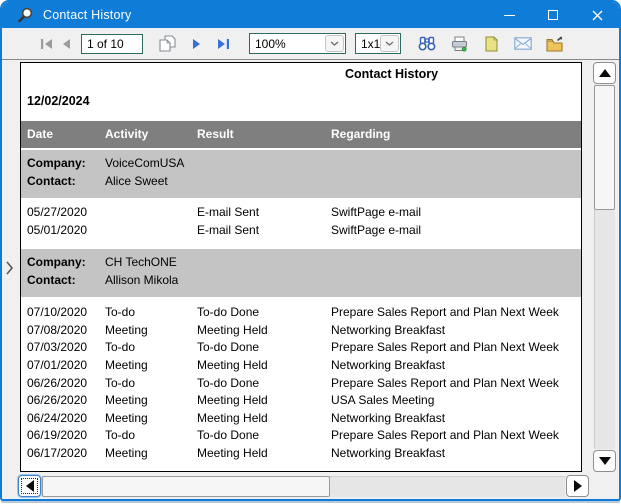  I want to click on previous-page-icon, so click(66, 43).